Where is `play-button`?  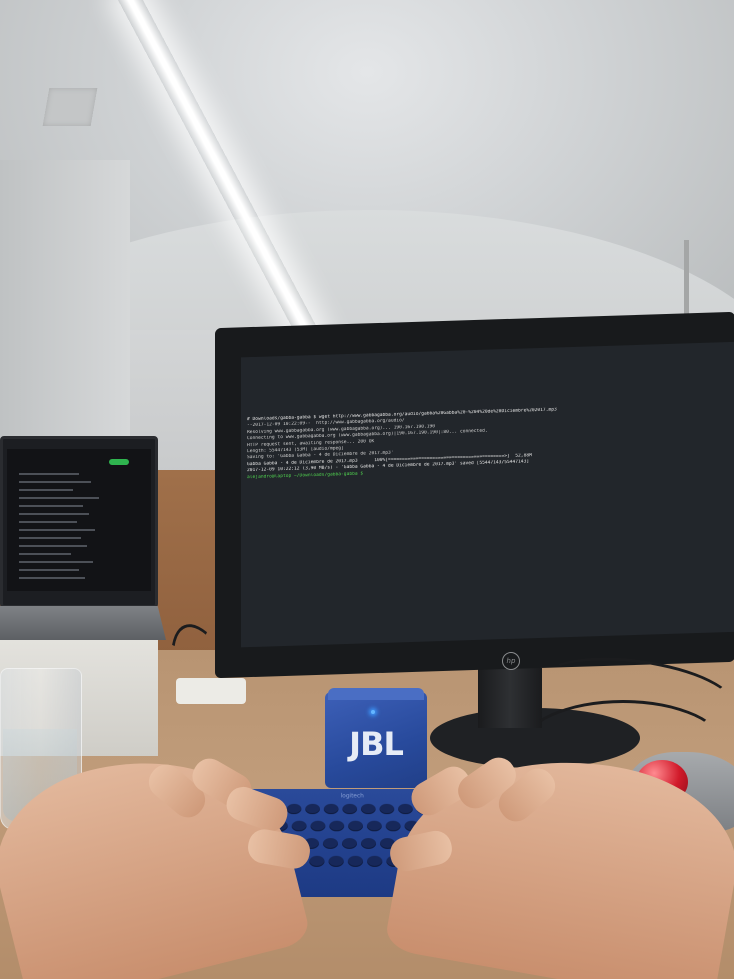
play-button is located at coordinates (119, 462).